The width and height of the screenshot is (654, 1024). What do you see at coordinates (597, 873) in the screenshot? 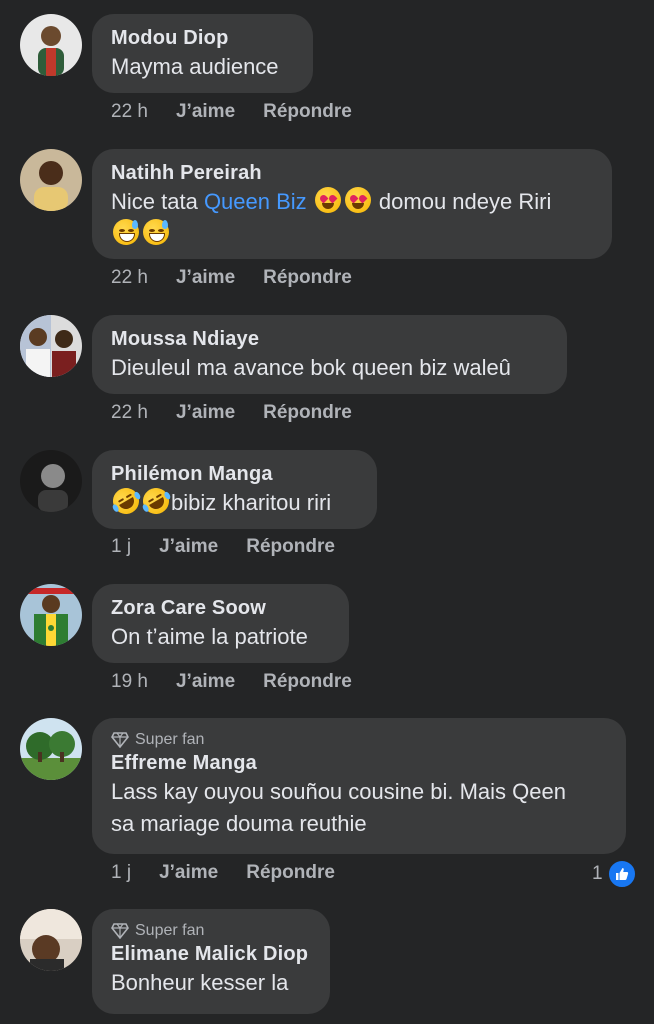
I see `reaction-count: 1` at bounding box center [597, 873].